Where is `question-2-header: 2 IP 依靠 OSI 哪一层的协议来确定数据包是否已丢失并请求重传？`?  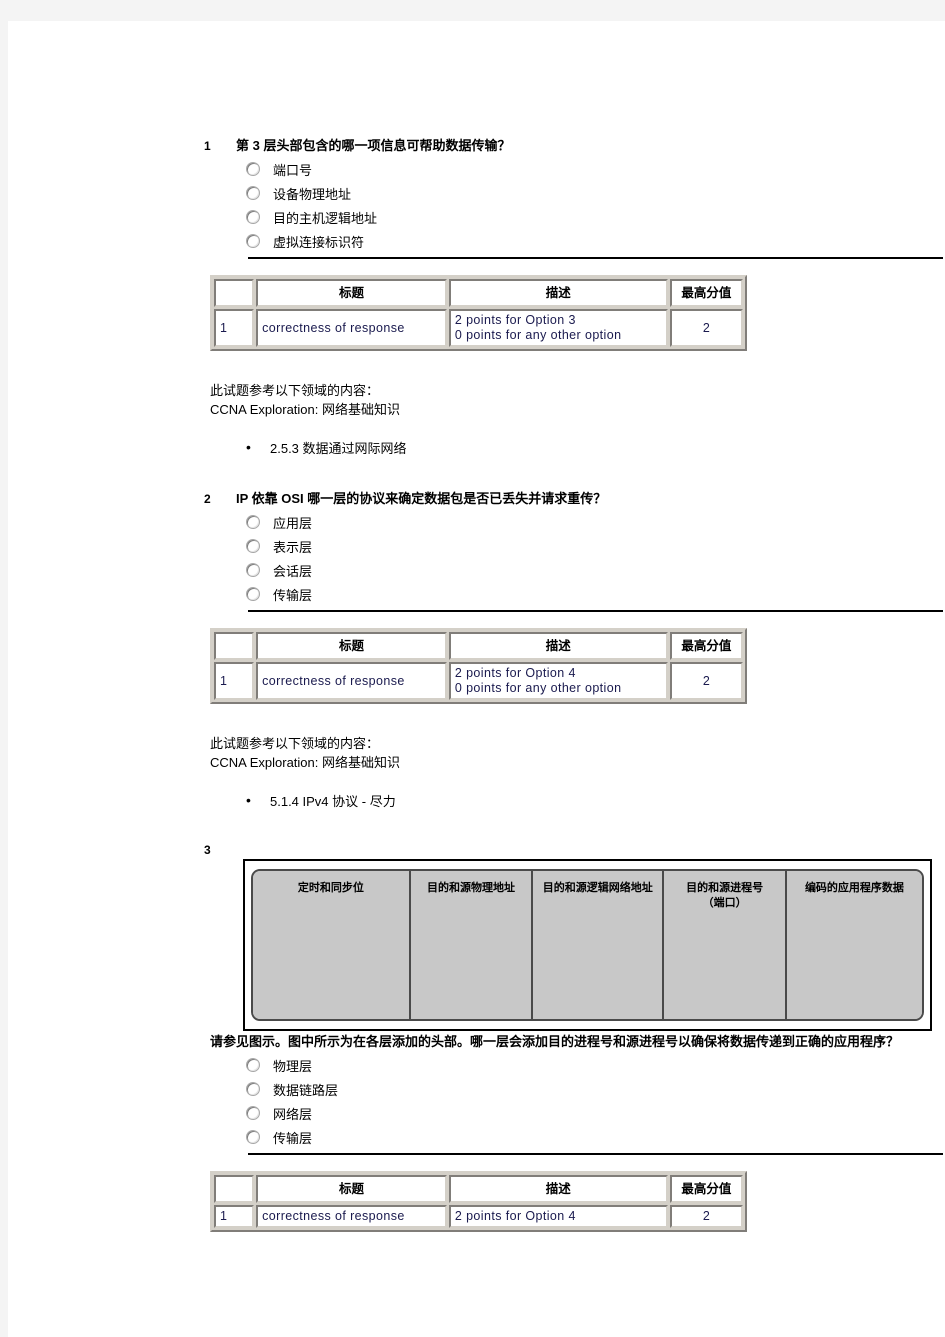 question-2-header: 2 IP 依靠 OSI 哪一层的协议来确定数据包是否已丢失并请求重传？ is located at coordinates (476, 499).